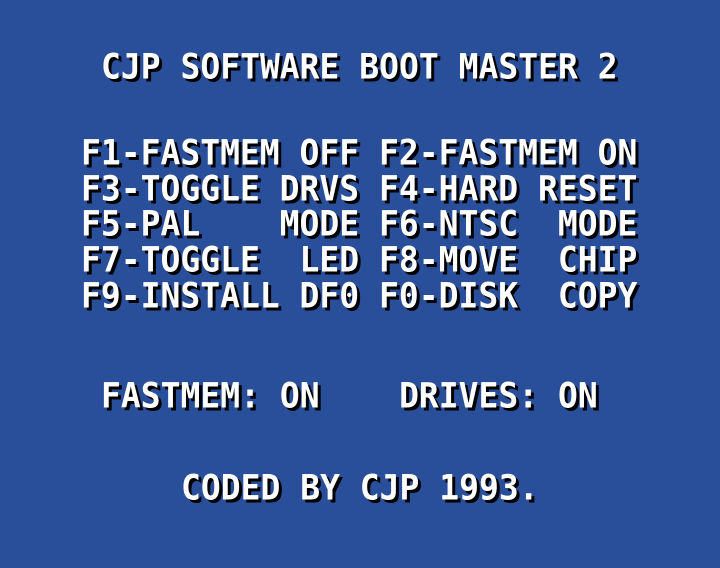  Describe the element at coordinates (578, 395) in the screenshot. I see `drives-status-value: ON` at that location.